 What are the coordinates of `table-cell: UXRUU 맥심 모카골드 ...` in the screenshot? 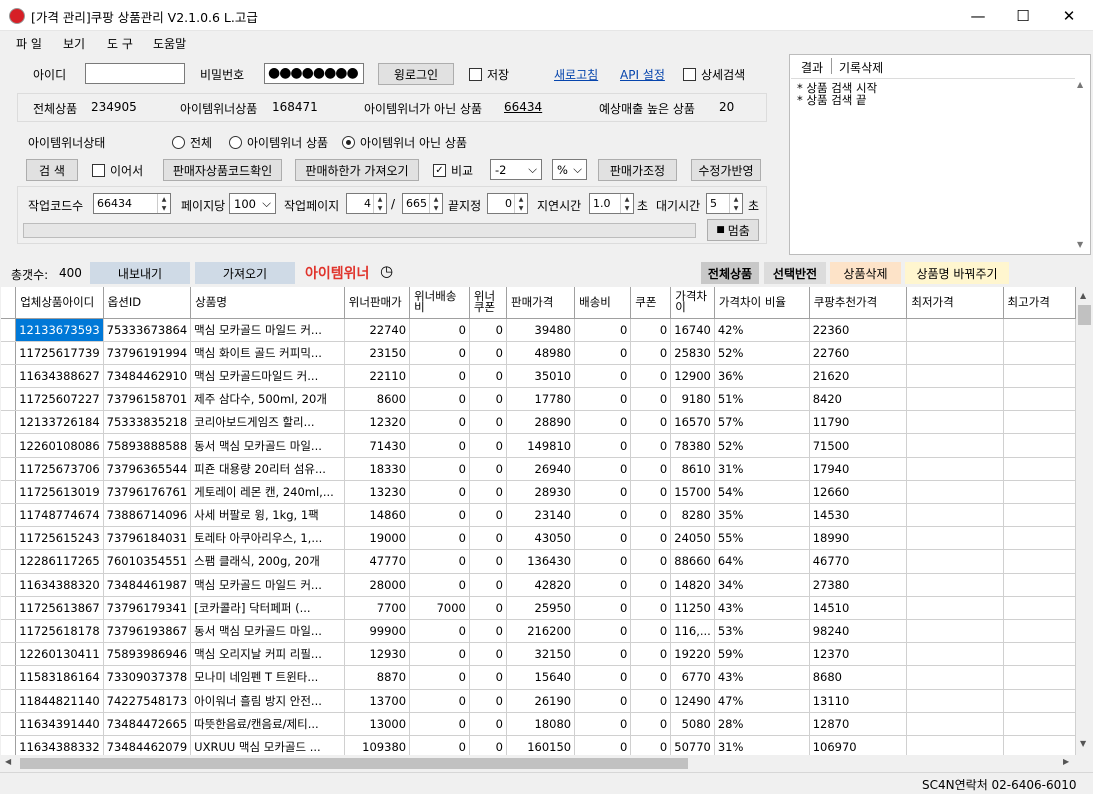 It's located at (267, 745).